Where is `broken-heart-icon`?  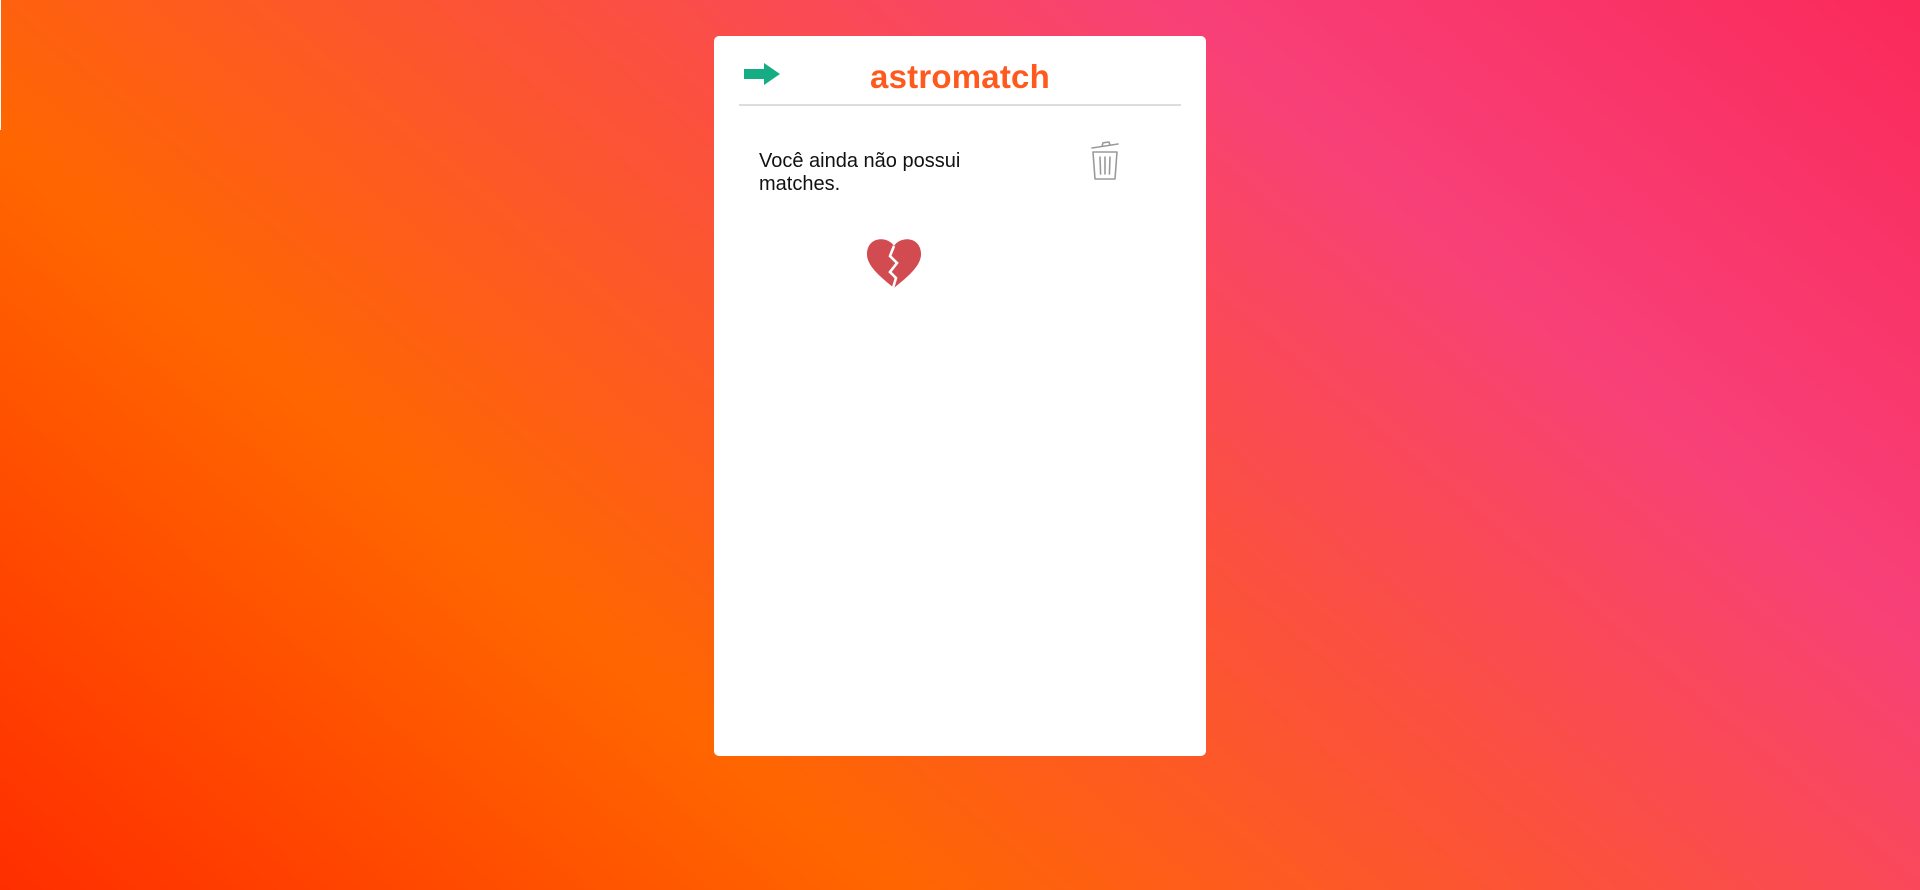
broken-heart-icon is located at coordinates (894, 264).